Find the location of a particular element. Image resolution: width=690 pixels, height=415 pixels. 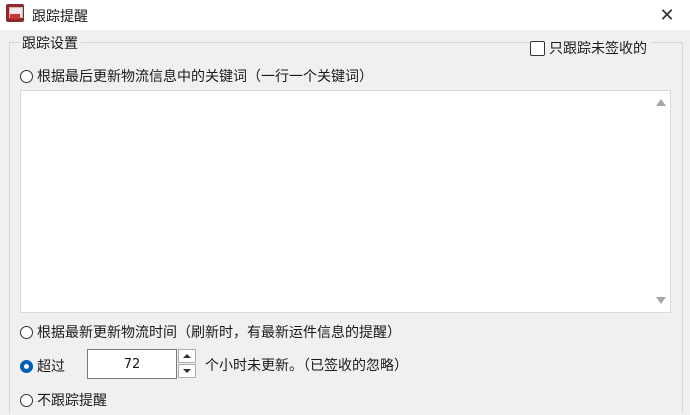

radio-no-tracking-label: 不跟踪提醒 is located at coordinates (72, 401).